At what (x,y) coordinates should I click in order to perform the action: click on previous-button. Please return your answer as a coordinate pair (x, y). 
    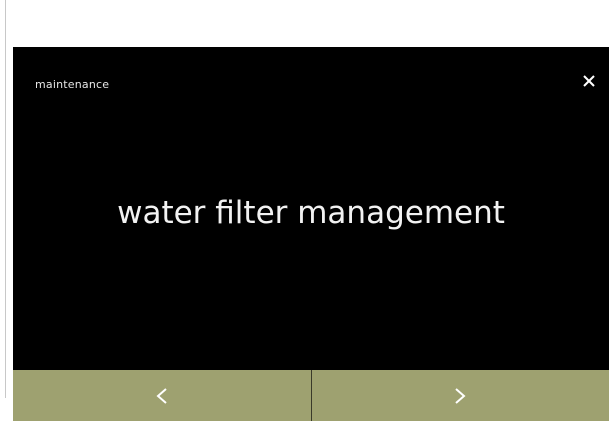
    Looking at the image, I should click on (162, 395).